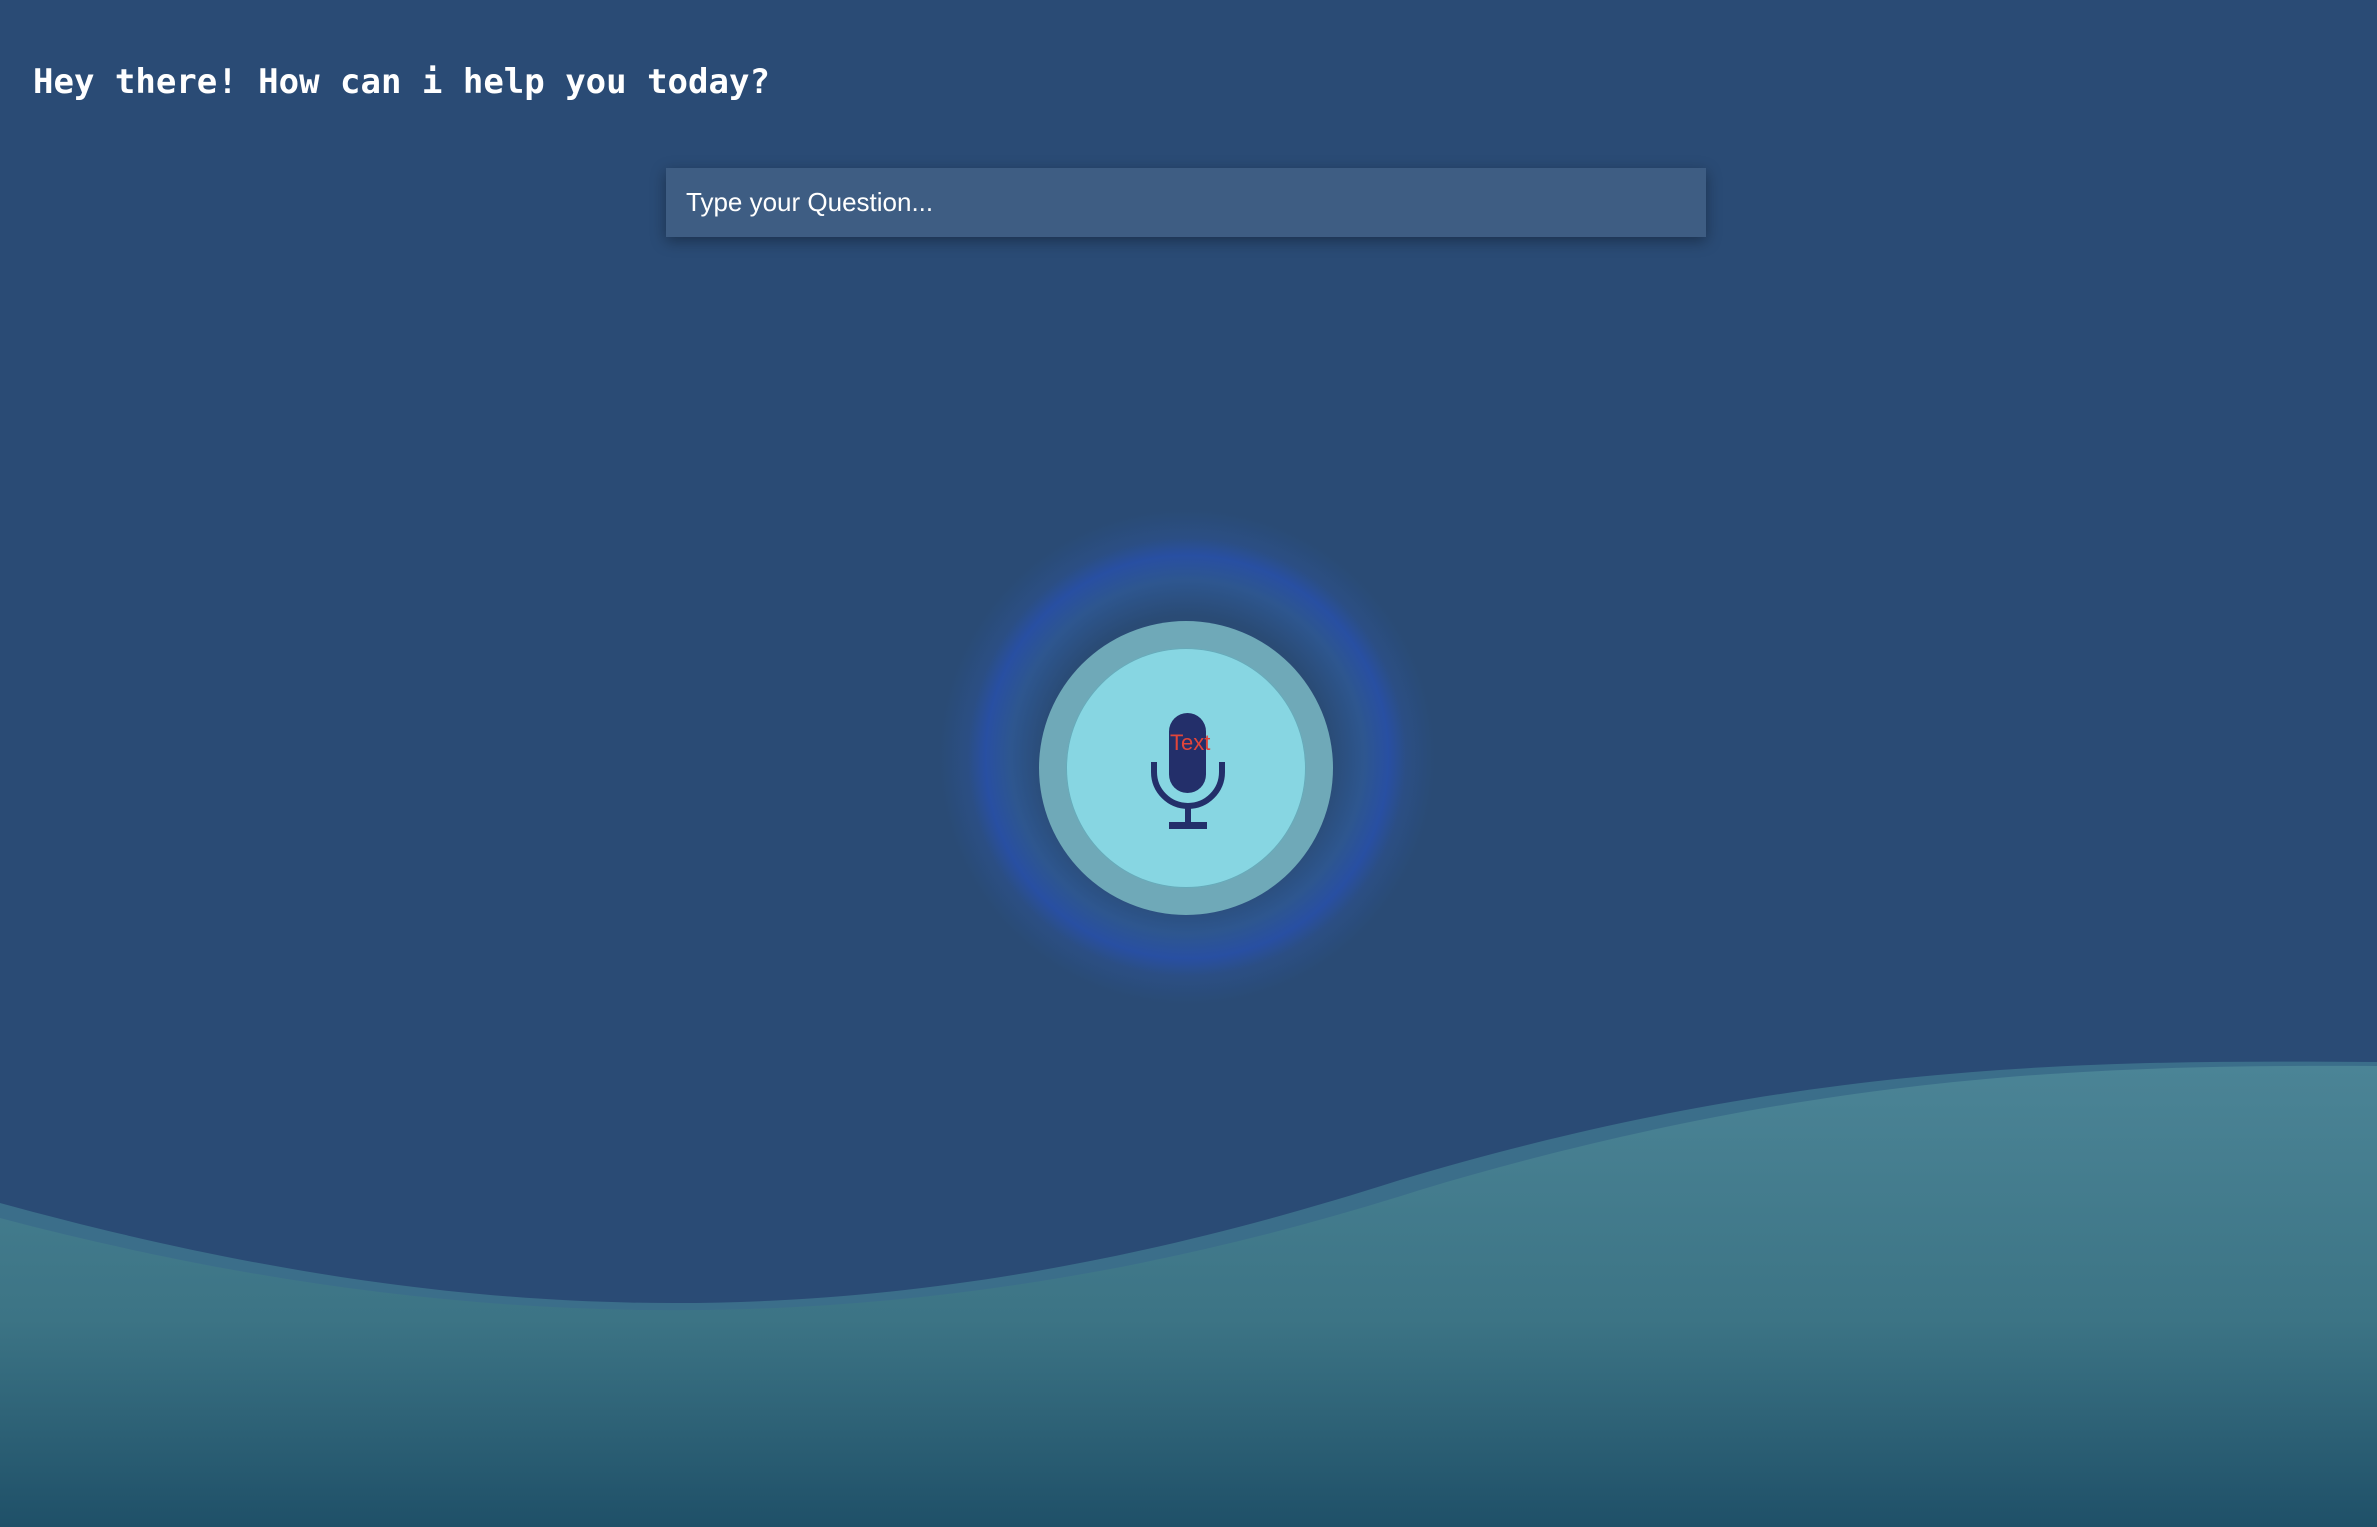  What do you see at coordinates (1190, 742) in the screenshot?
I see `mic-label: Text` at bounding box center [1190, 742].